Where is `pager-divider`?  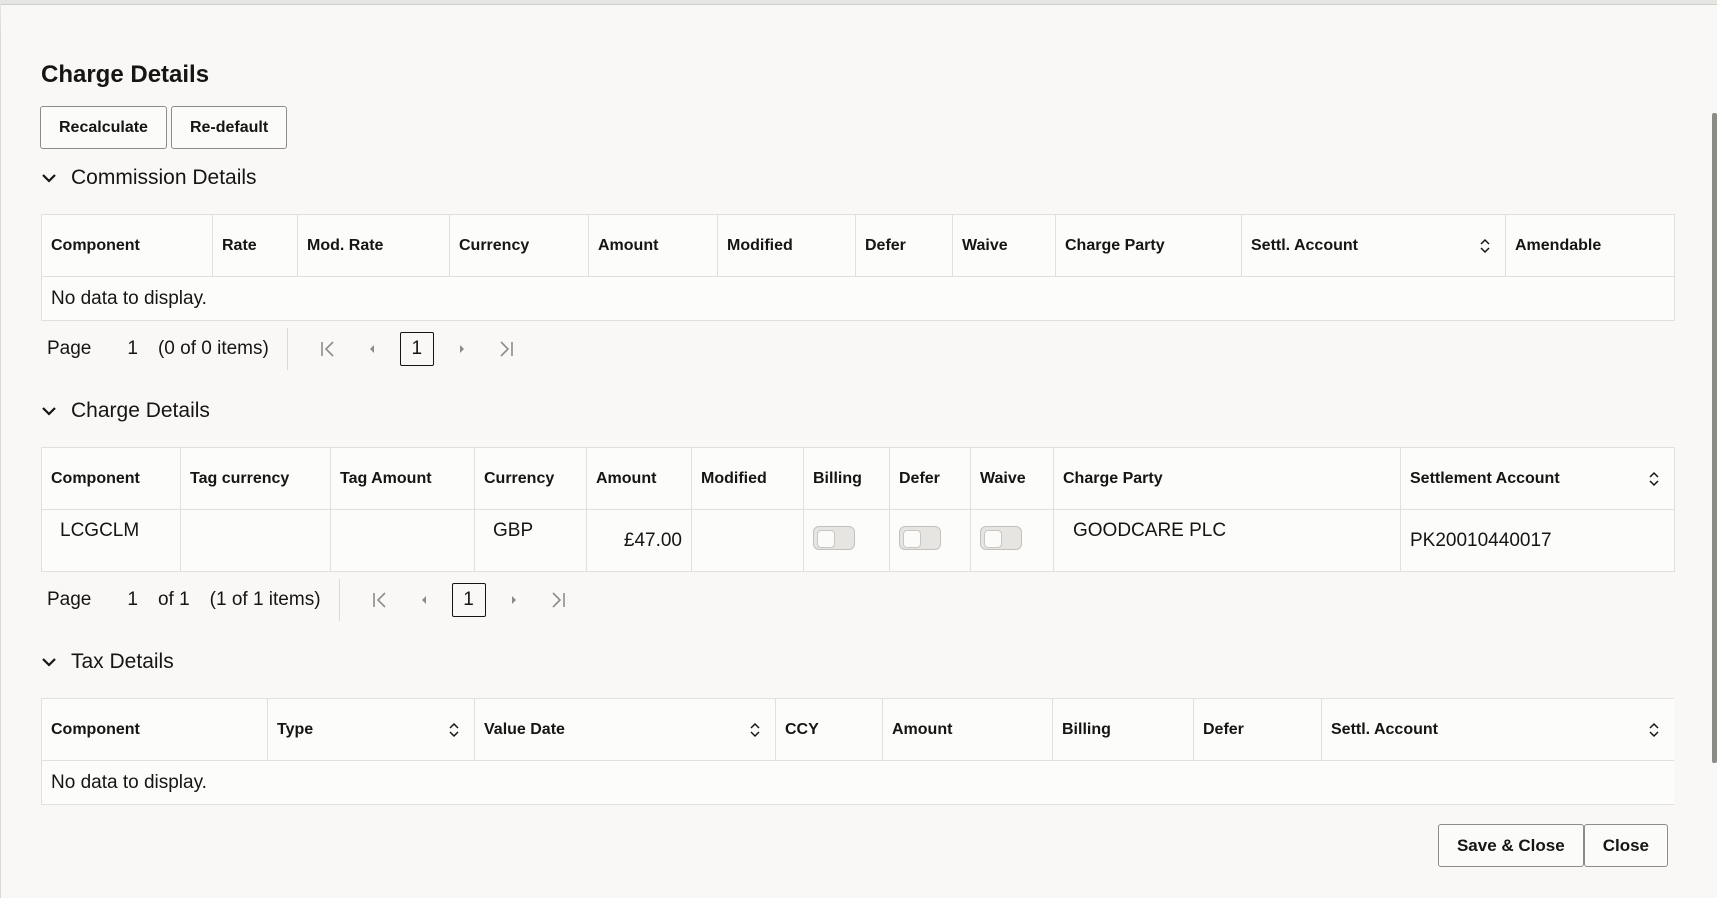 pager-divider is located at coordinates (287, 349).